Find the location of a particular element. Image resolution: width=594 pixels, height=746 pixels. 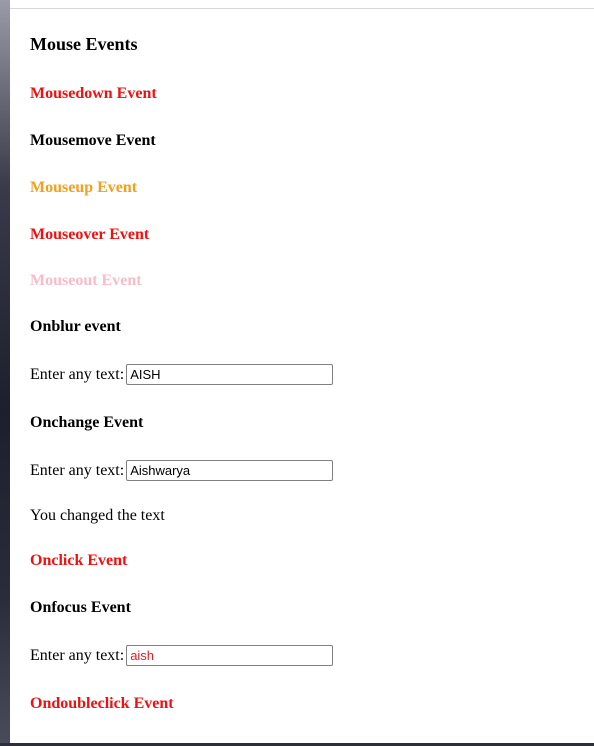

onblur-row: Enter any text: is located at coordinates (182, 374).